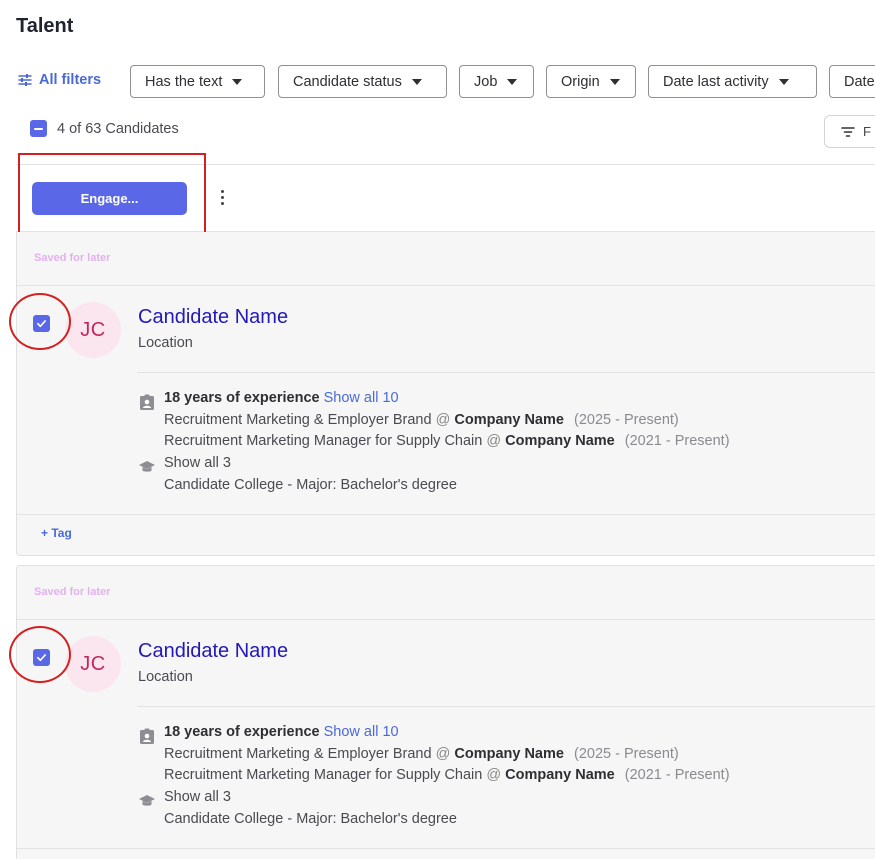  I want to click on sort-filter-button: F, so click(849, 131).